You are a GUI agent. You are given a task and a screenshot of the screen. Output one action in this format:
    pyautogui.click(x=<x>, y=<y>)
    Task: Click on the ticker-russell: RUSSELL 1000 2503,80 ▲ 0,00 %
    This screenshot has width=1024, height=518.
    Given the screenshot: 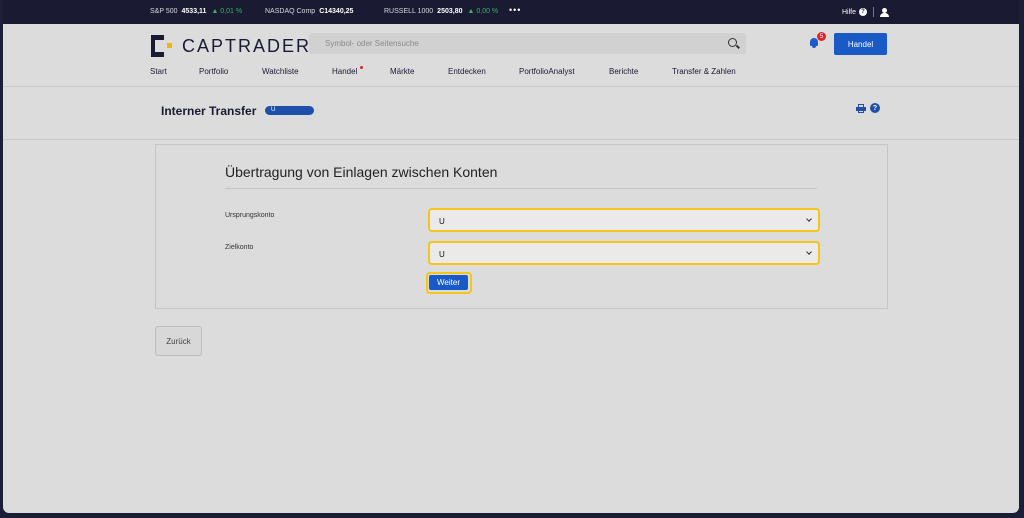 What is the action you would take?
    pyautogui.click(x=441, y=11)
    